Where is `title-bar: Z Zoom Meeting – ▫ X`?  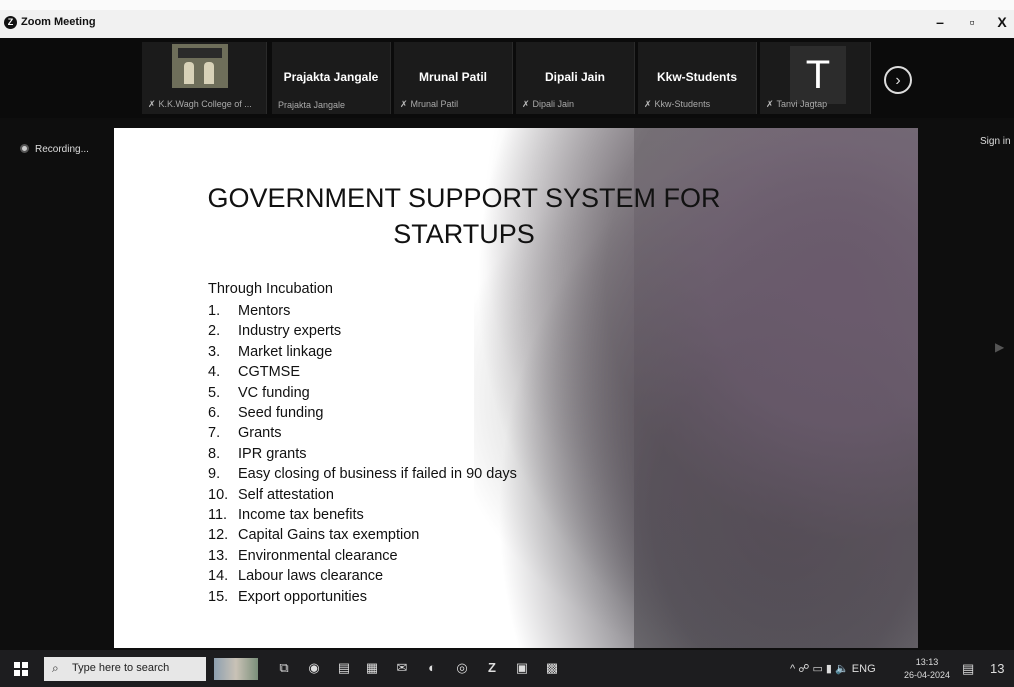
title-bar: Z Zoom Meeting – ▫ X is located at coordinates (507, 24).